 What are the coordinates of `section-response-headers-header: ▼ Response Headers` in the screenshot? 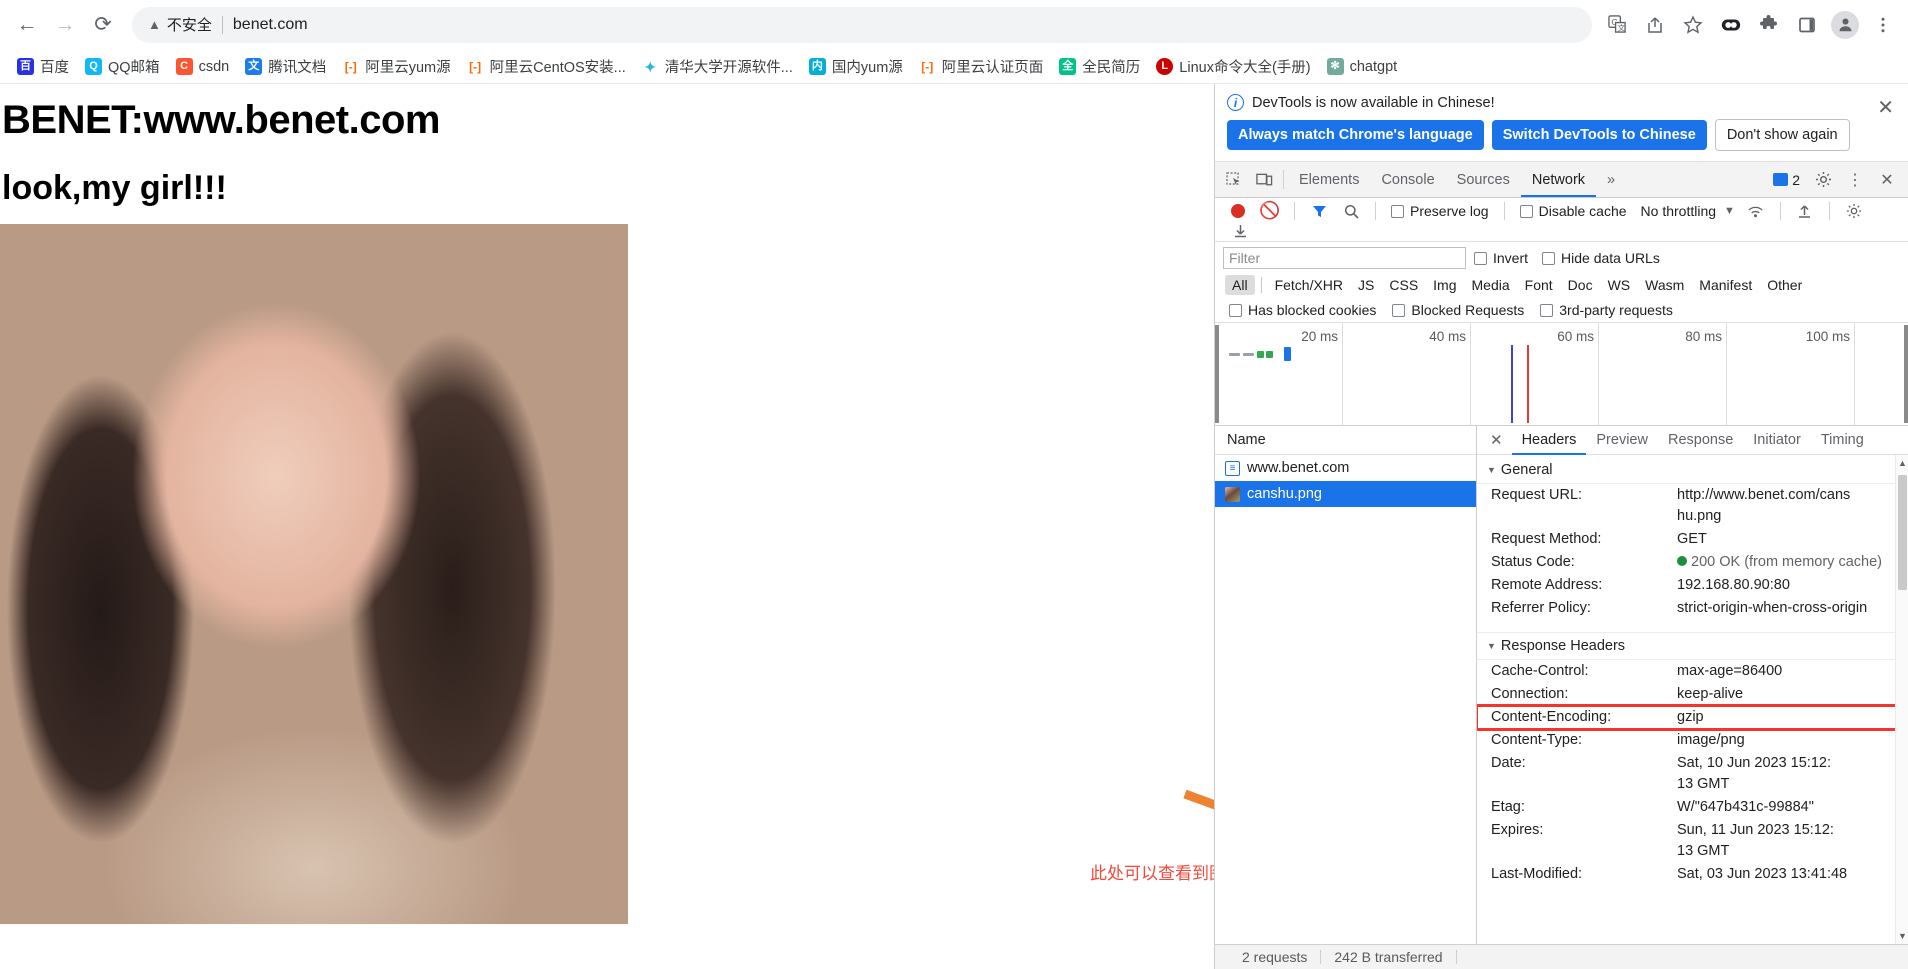 It's located at (1692, 646).